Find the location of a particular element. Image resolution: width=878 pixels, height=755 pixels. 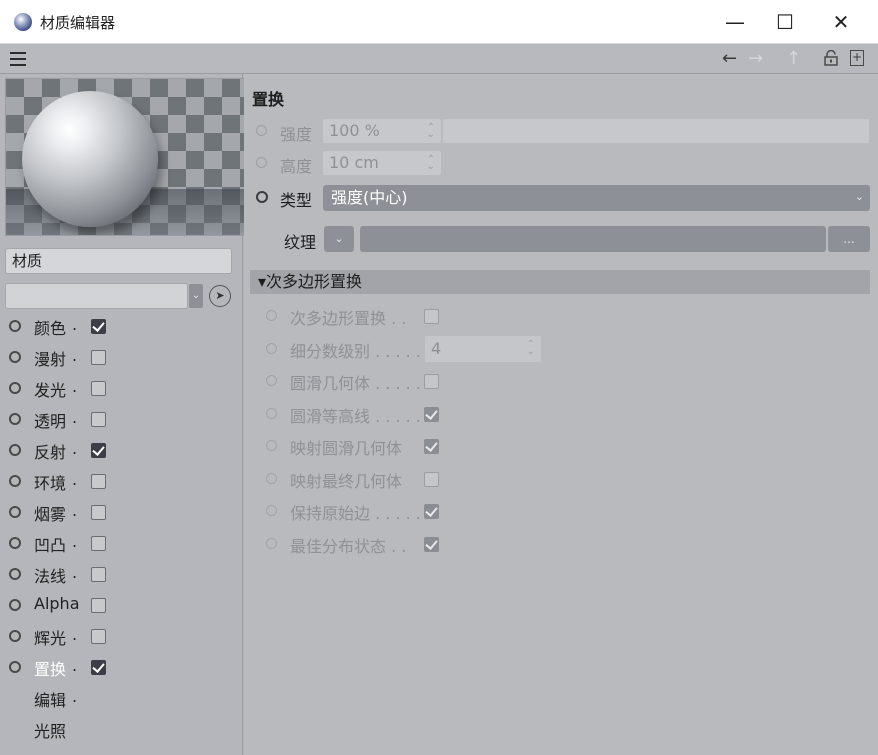

channel-row: 发光. is located at coordinates (121, 387).